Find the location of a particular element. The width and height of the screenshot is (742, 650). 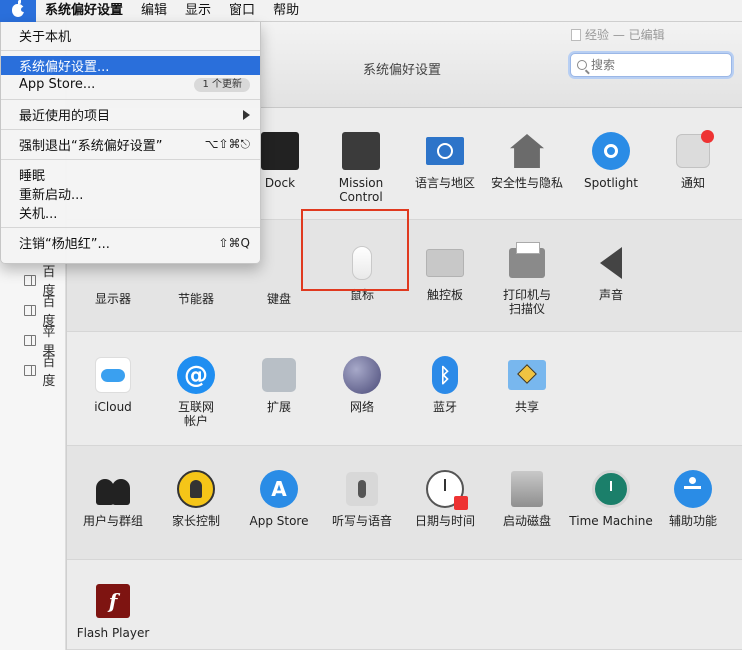

menu-item-logout: 注销“杨旭红”... ⇧⌘Q is located at coordinates (130, 243).